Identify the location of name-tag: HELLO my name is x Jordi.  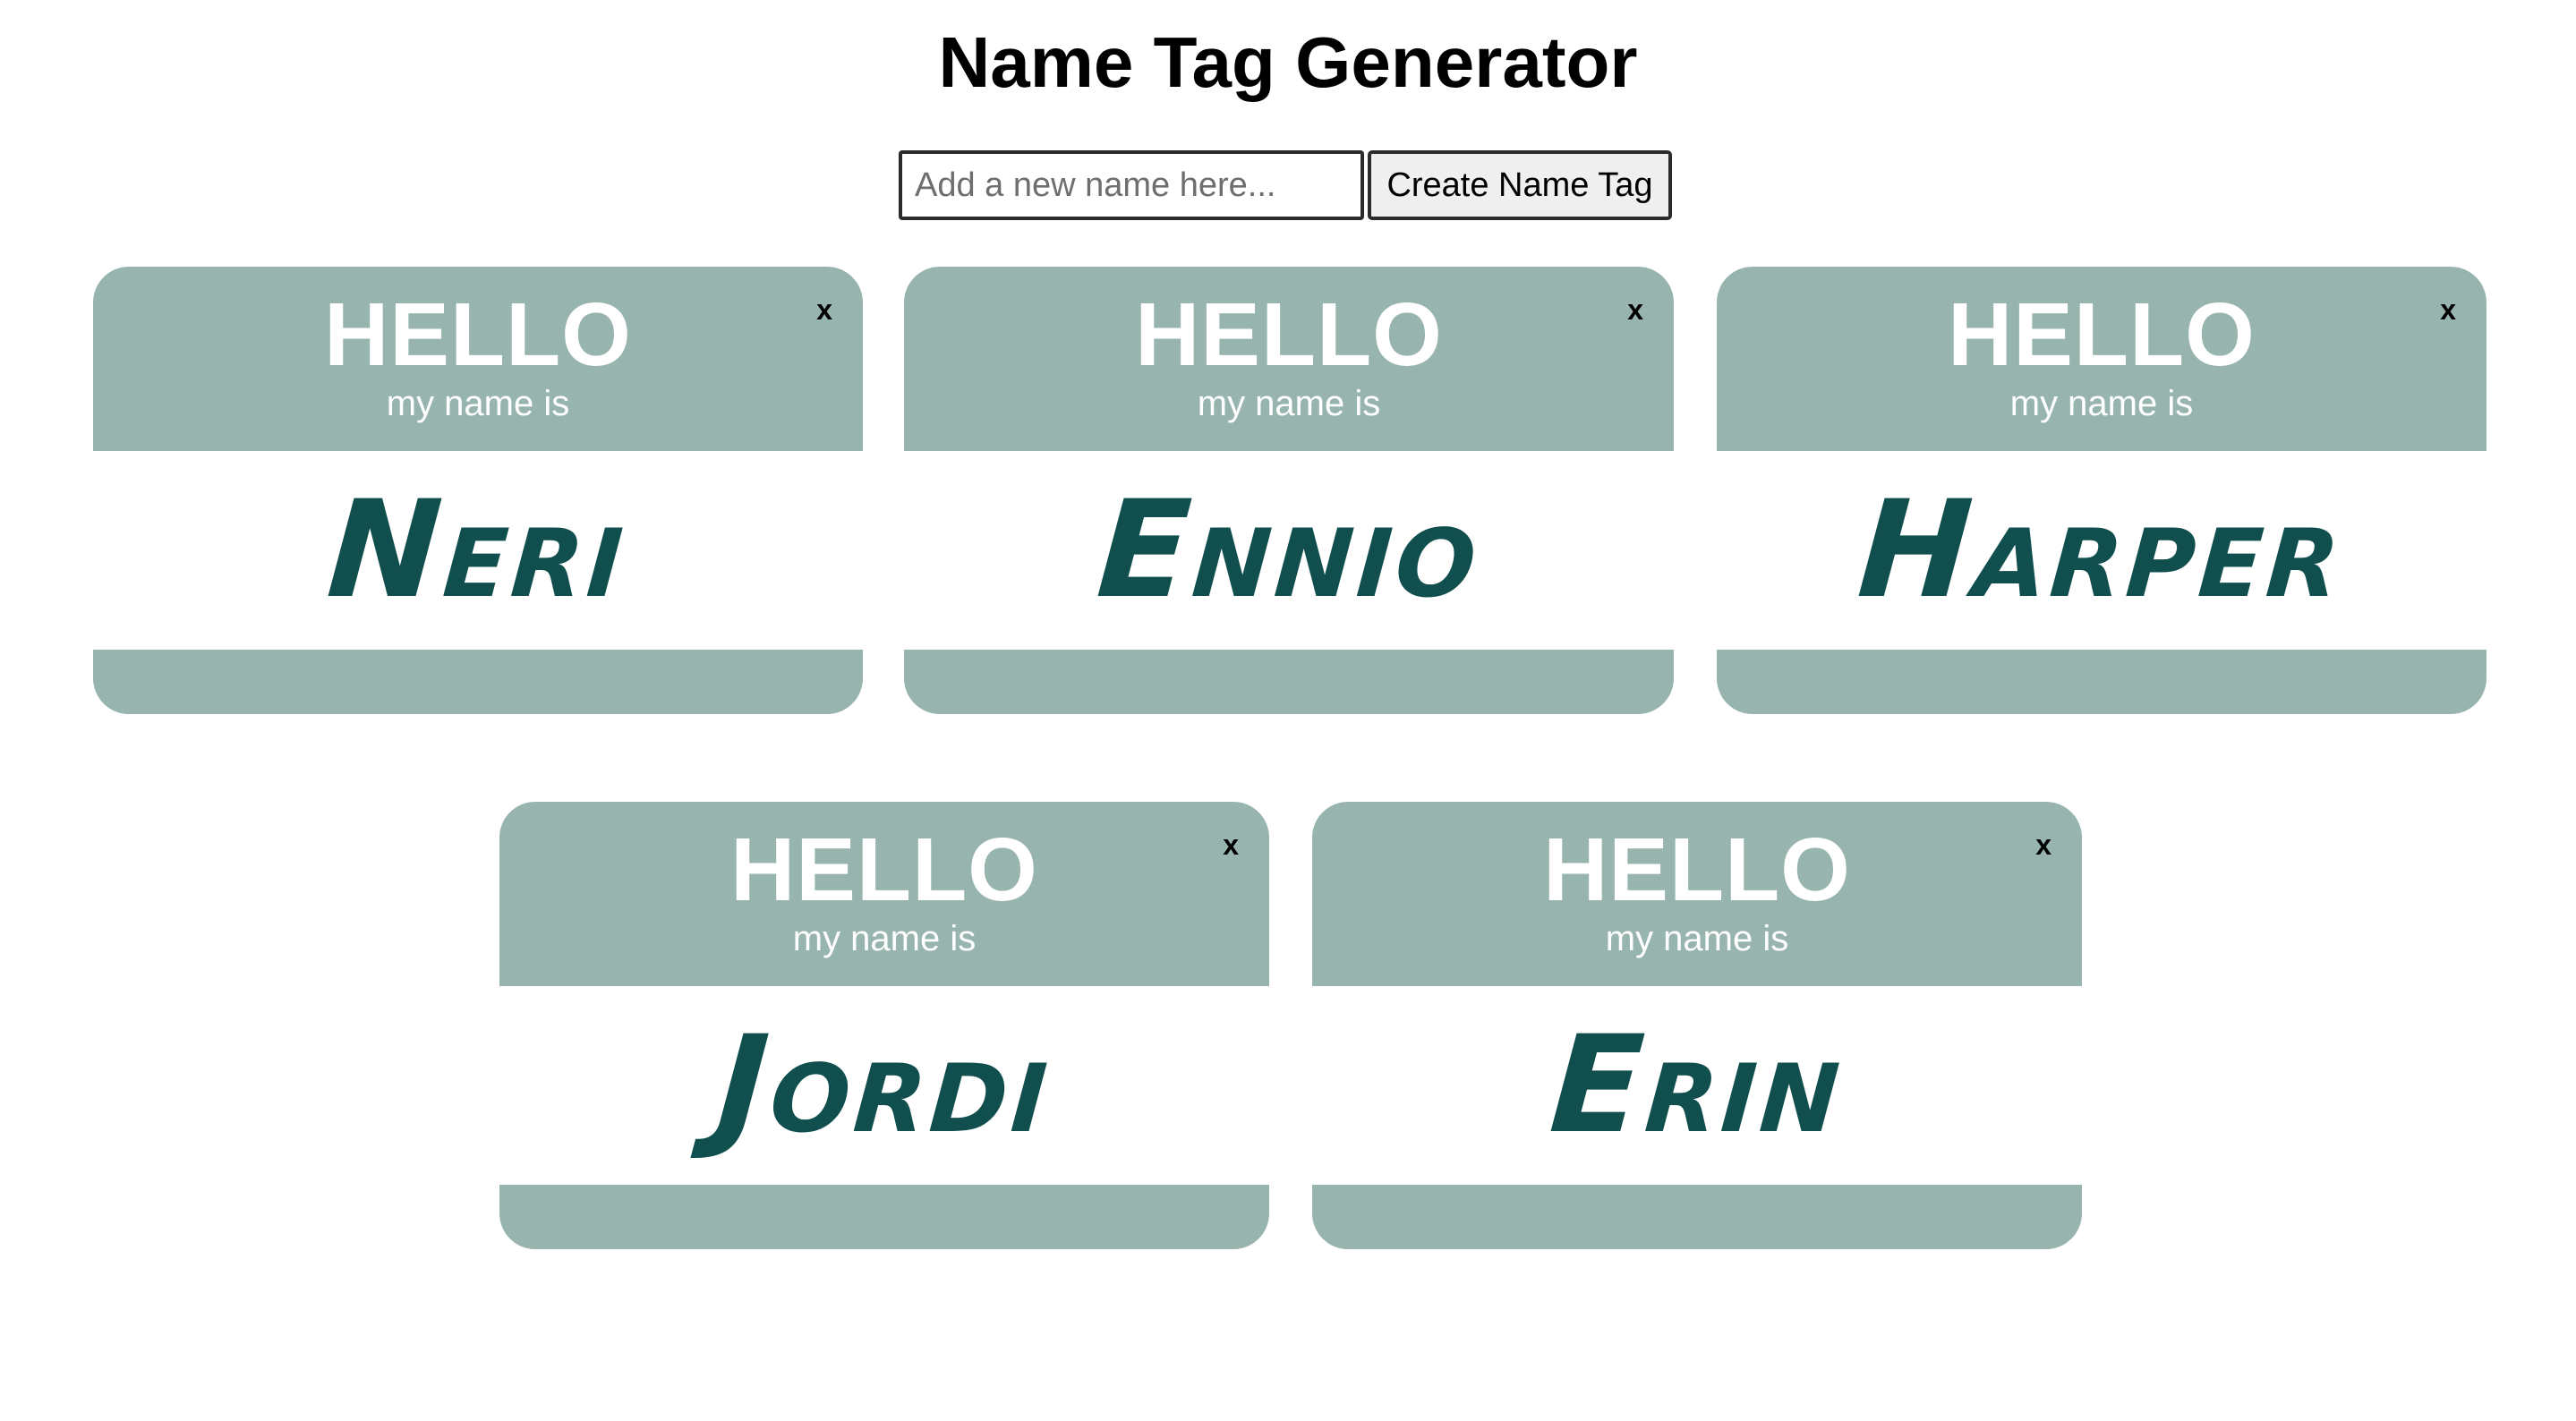
(884, 1025).